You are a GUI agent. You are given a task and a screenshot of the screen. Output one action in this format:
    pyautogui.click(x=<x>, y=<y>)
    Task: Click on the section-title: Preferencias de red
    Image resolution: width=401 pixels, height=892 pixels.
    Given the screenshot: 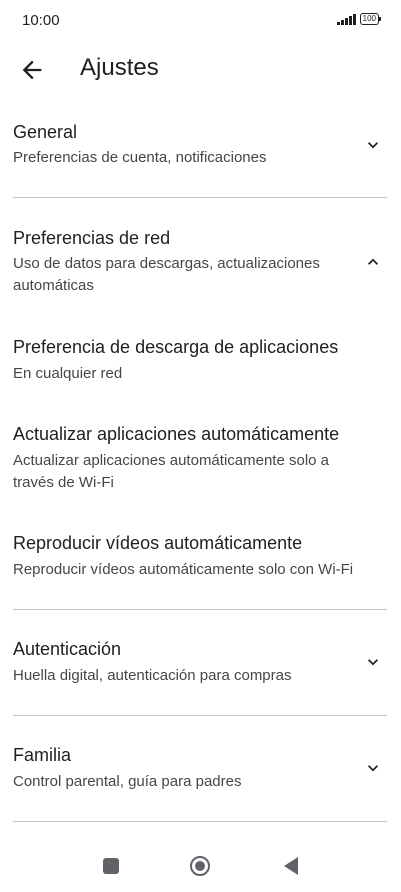 What is the action you would take?
    pyautogui.click(x=92, y=238)
    